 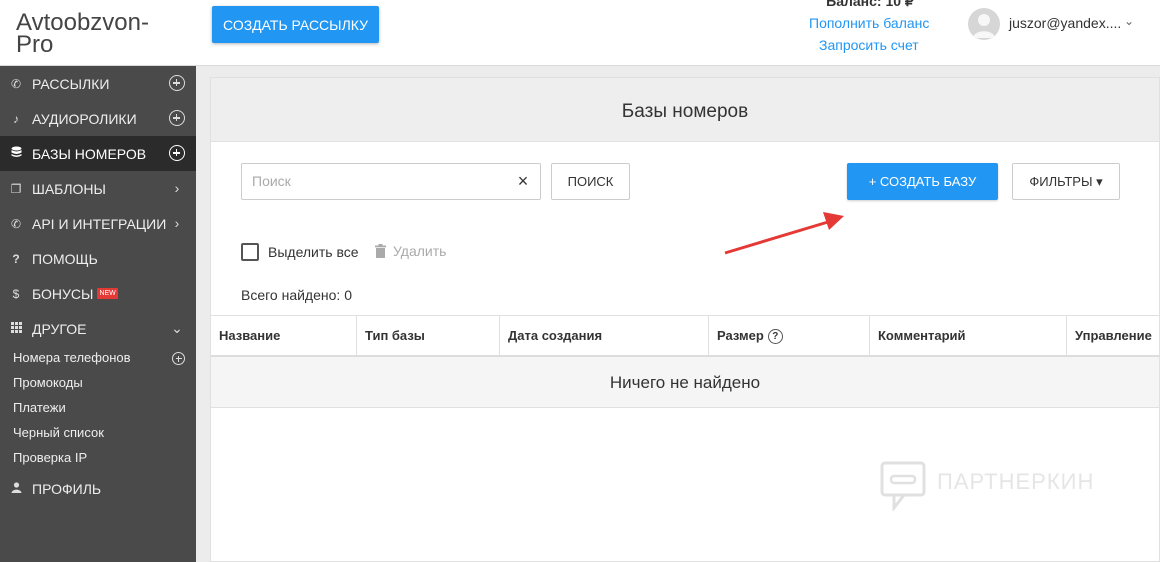 What do you see at coordinates (903, 487) in the screenshot?
I see `watermark-logo-icon` at bounding box center [903, 487].